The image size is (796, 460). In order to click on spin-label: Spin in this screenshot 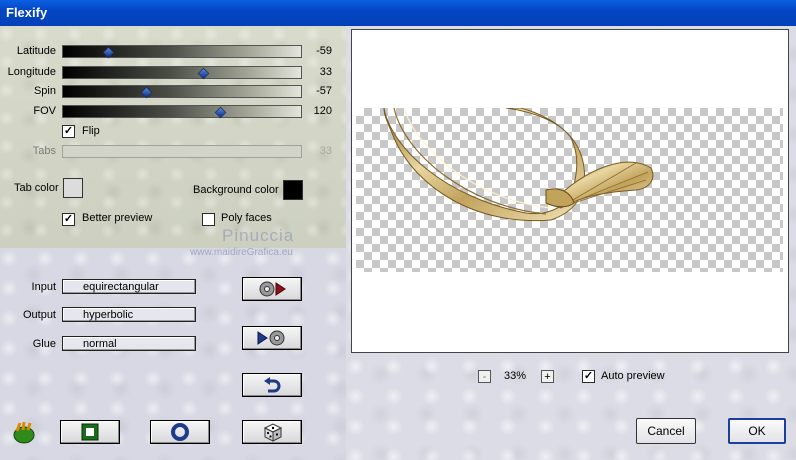, I will do `click(44, 91)`.